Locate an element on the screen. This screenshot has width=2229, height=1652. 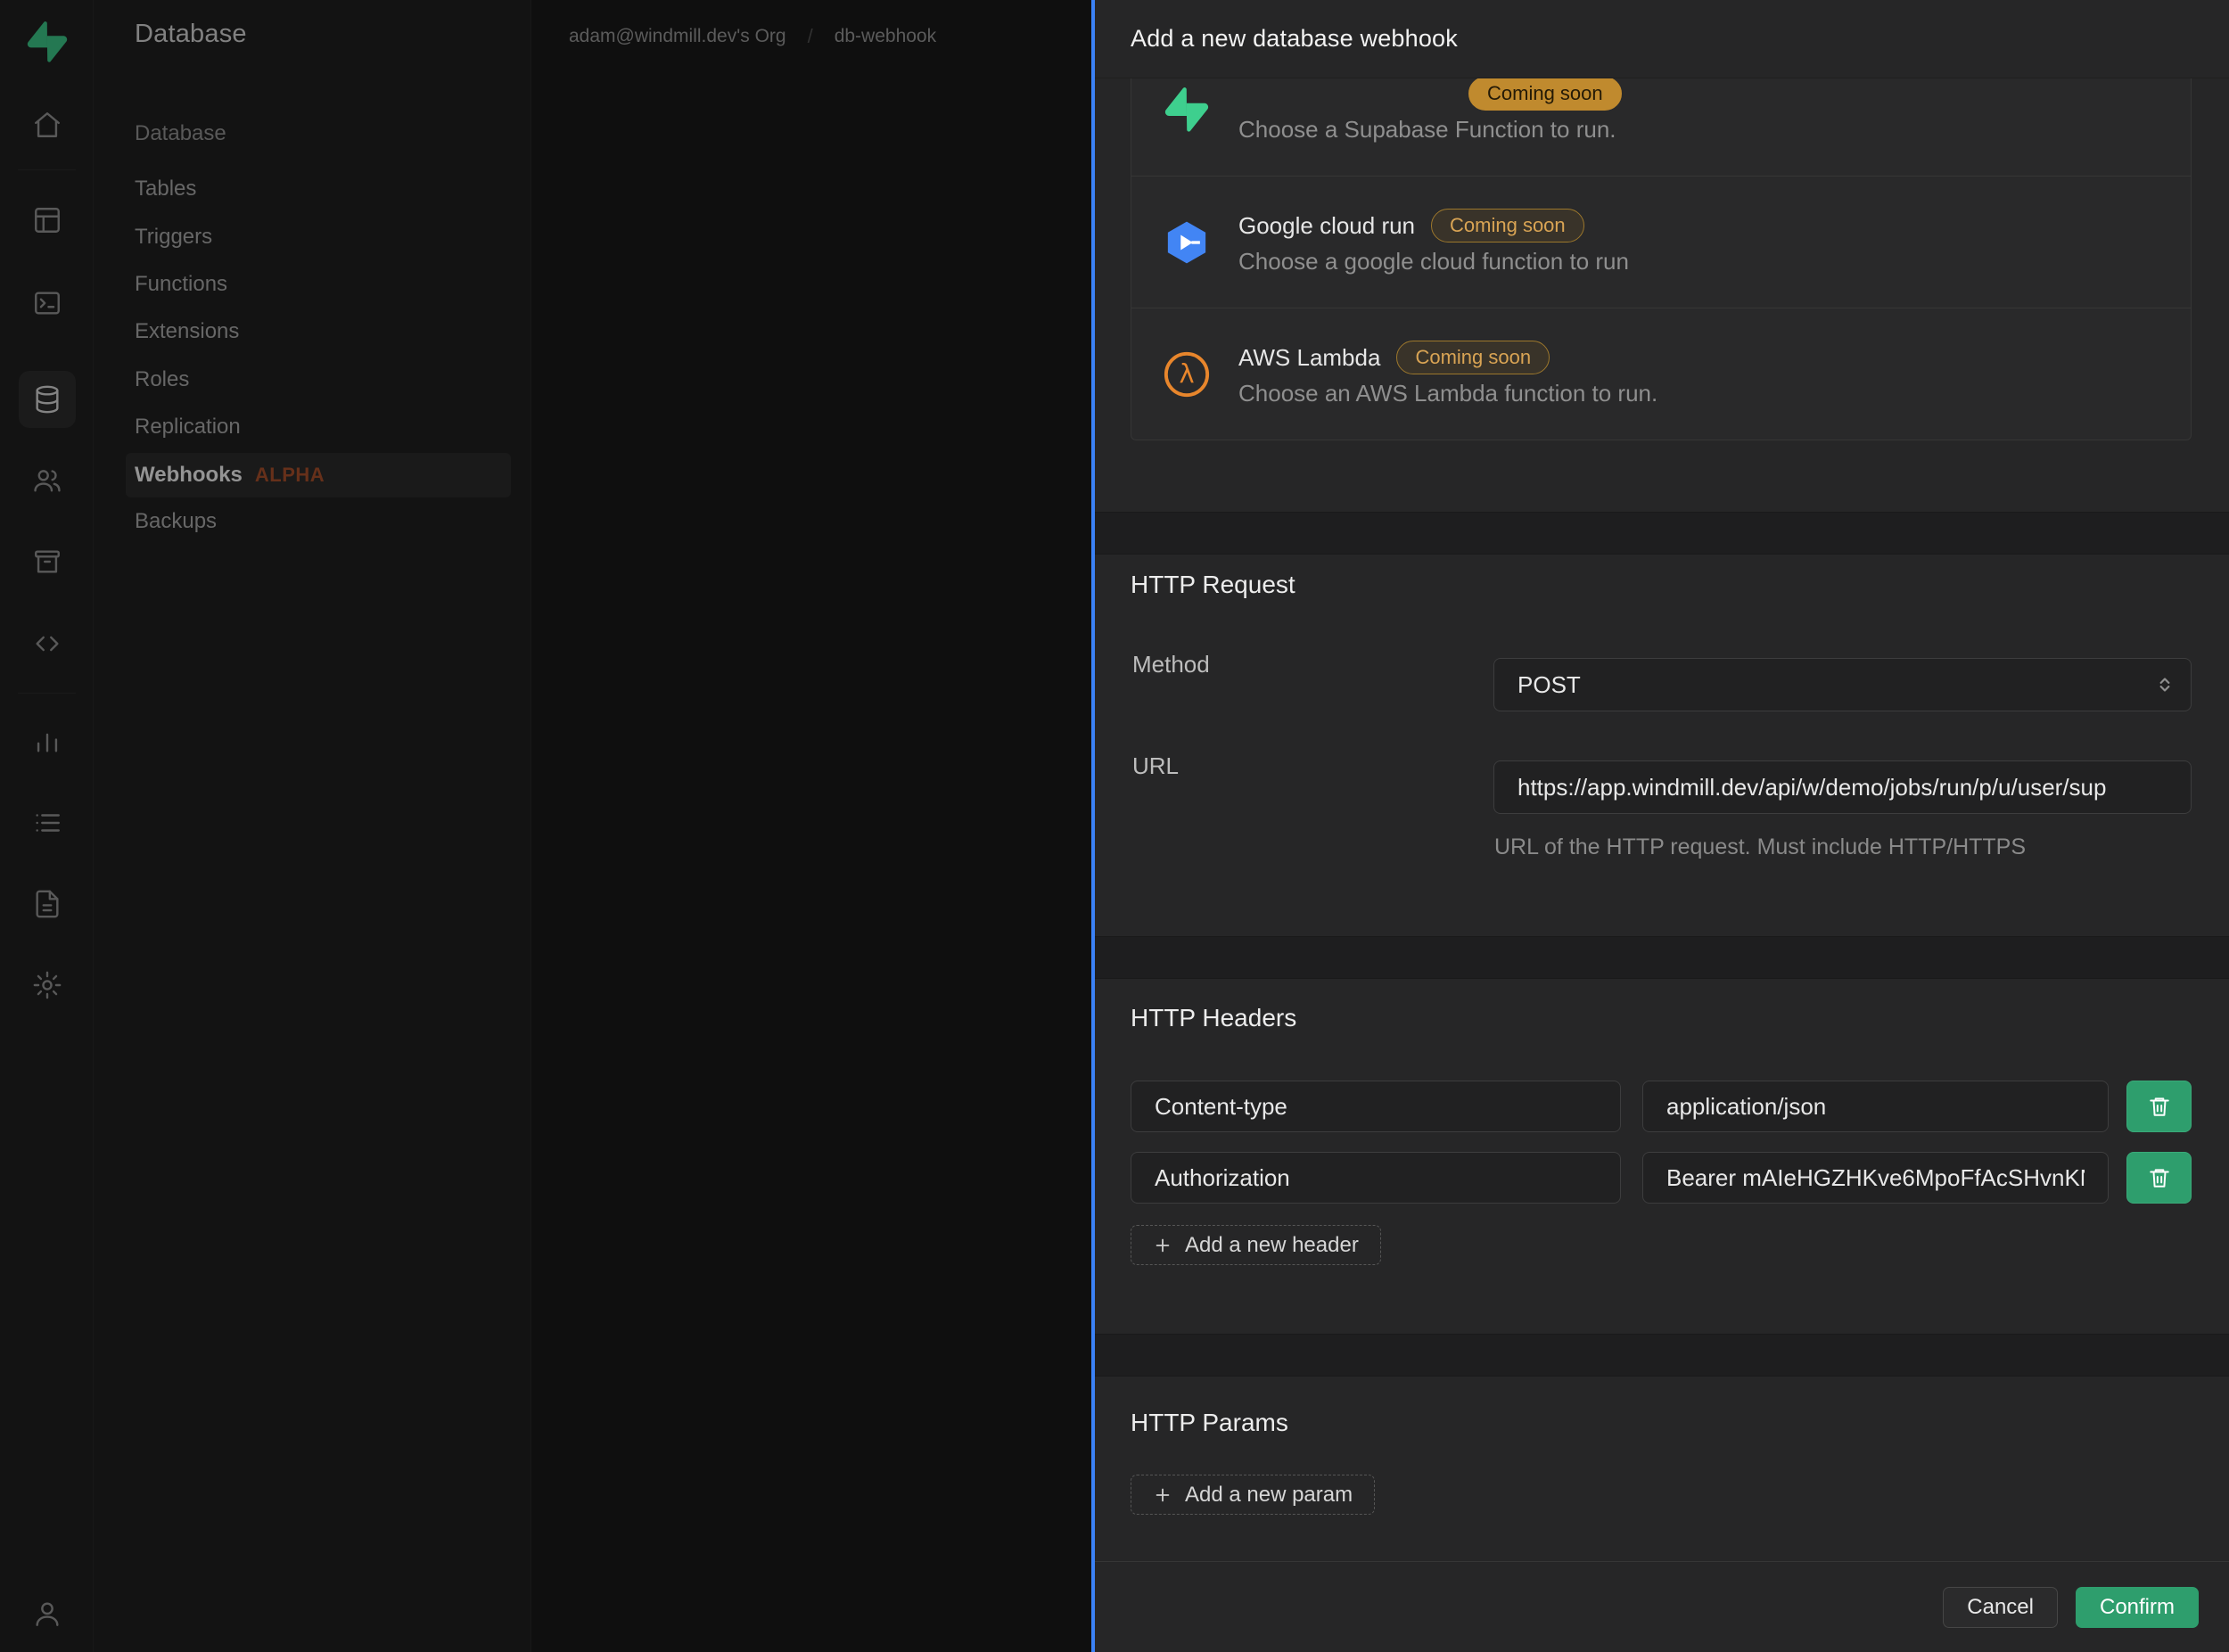
nav-table-editor is located at coordinates (47, 221).